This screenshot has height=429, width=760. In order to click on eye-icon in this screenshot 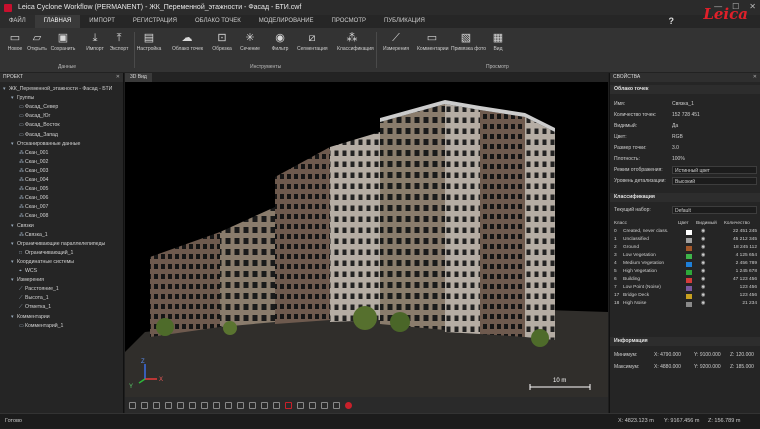, I will do `click(324, 405)`.